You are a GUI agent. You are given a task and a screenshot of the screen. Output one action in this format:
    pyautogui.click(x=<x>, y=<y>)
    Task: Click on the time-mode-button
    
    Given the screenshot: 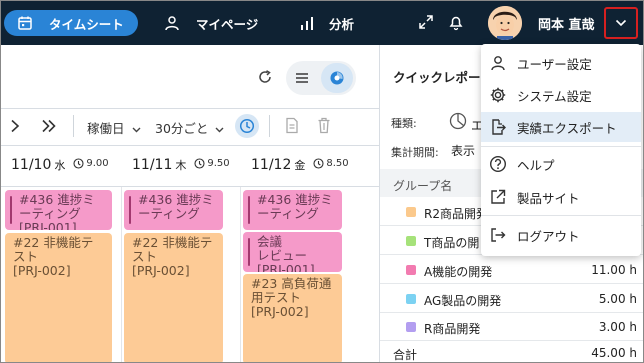 What is the action you would take?
    pyautogui.click(x=247, y=126)
    